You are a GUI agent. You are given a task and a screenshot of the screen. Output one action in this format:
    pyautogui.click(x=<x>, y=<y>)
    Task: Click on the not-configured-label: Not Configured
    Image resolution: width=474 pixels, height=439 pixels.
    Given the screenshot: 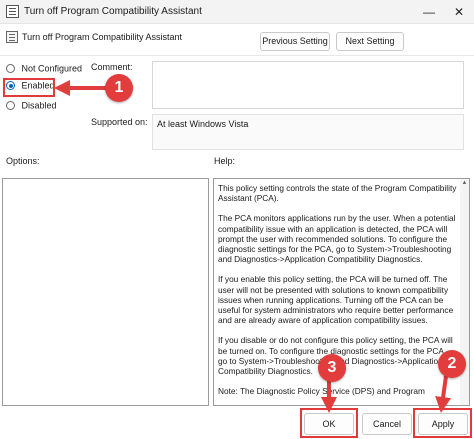 What is the action you would take?
    pyautogui.click(x=52, y=68)
    